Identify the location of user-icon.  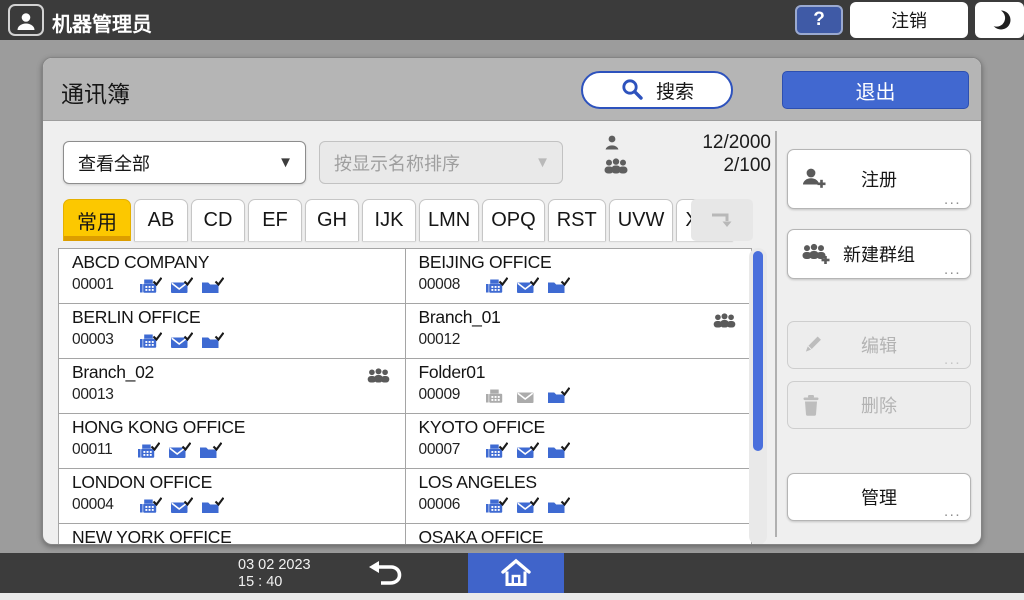
(26, 22).